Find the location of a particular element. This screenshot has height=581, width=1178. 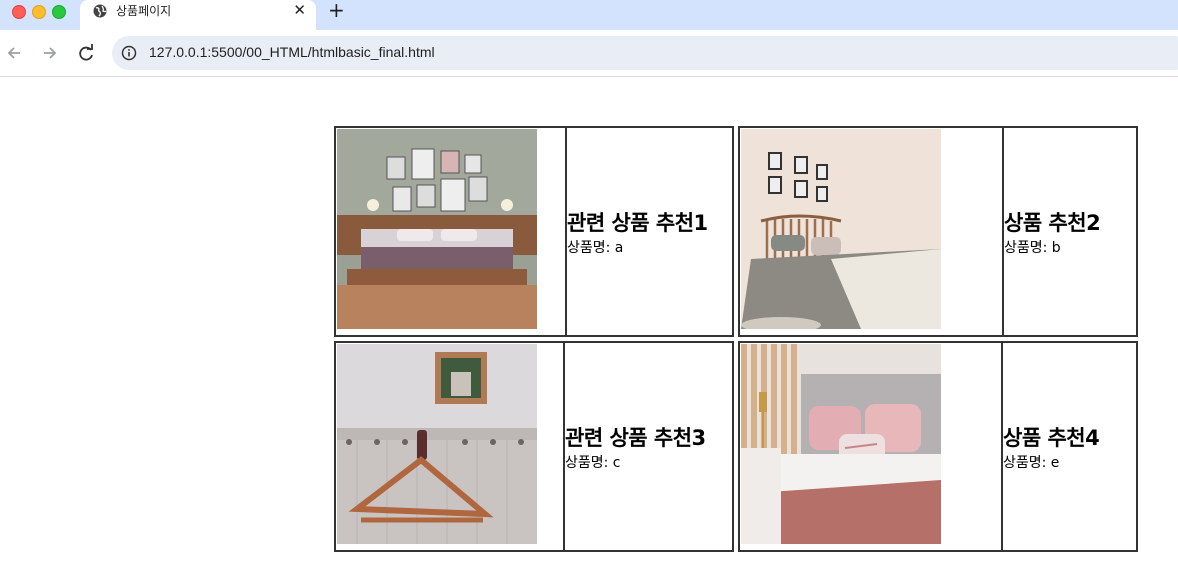

product-title: 상품 추천2 is located at coordinates (1052, 222).